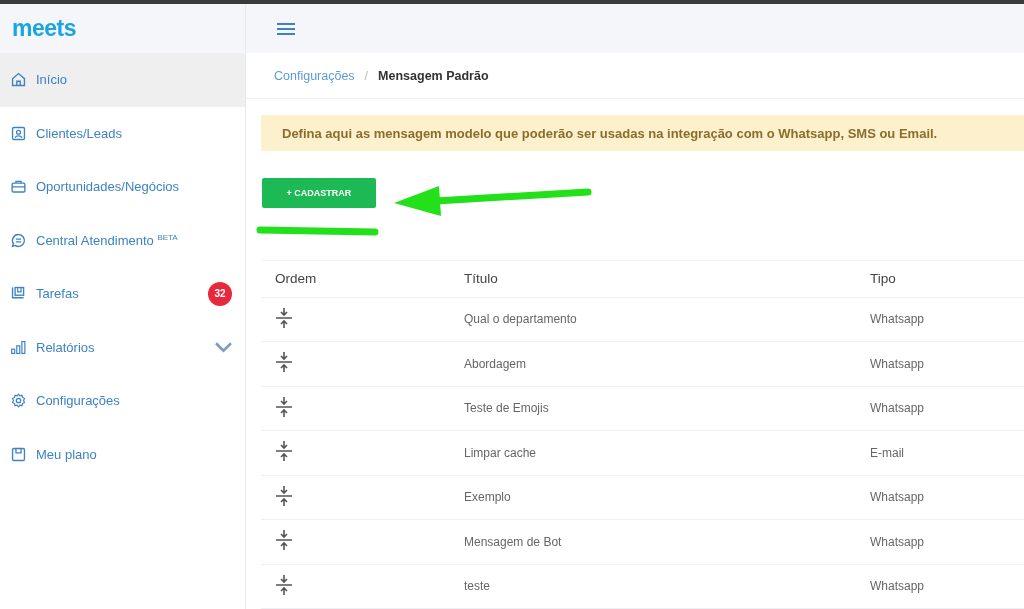 The height and width of the screenshot is (609, 1024). What do you see at coordinates (319, 193) in the screenshot?
I see `add-button: + CADASTRAR` at bounding box center [319, 193].